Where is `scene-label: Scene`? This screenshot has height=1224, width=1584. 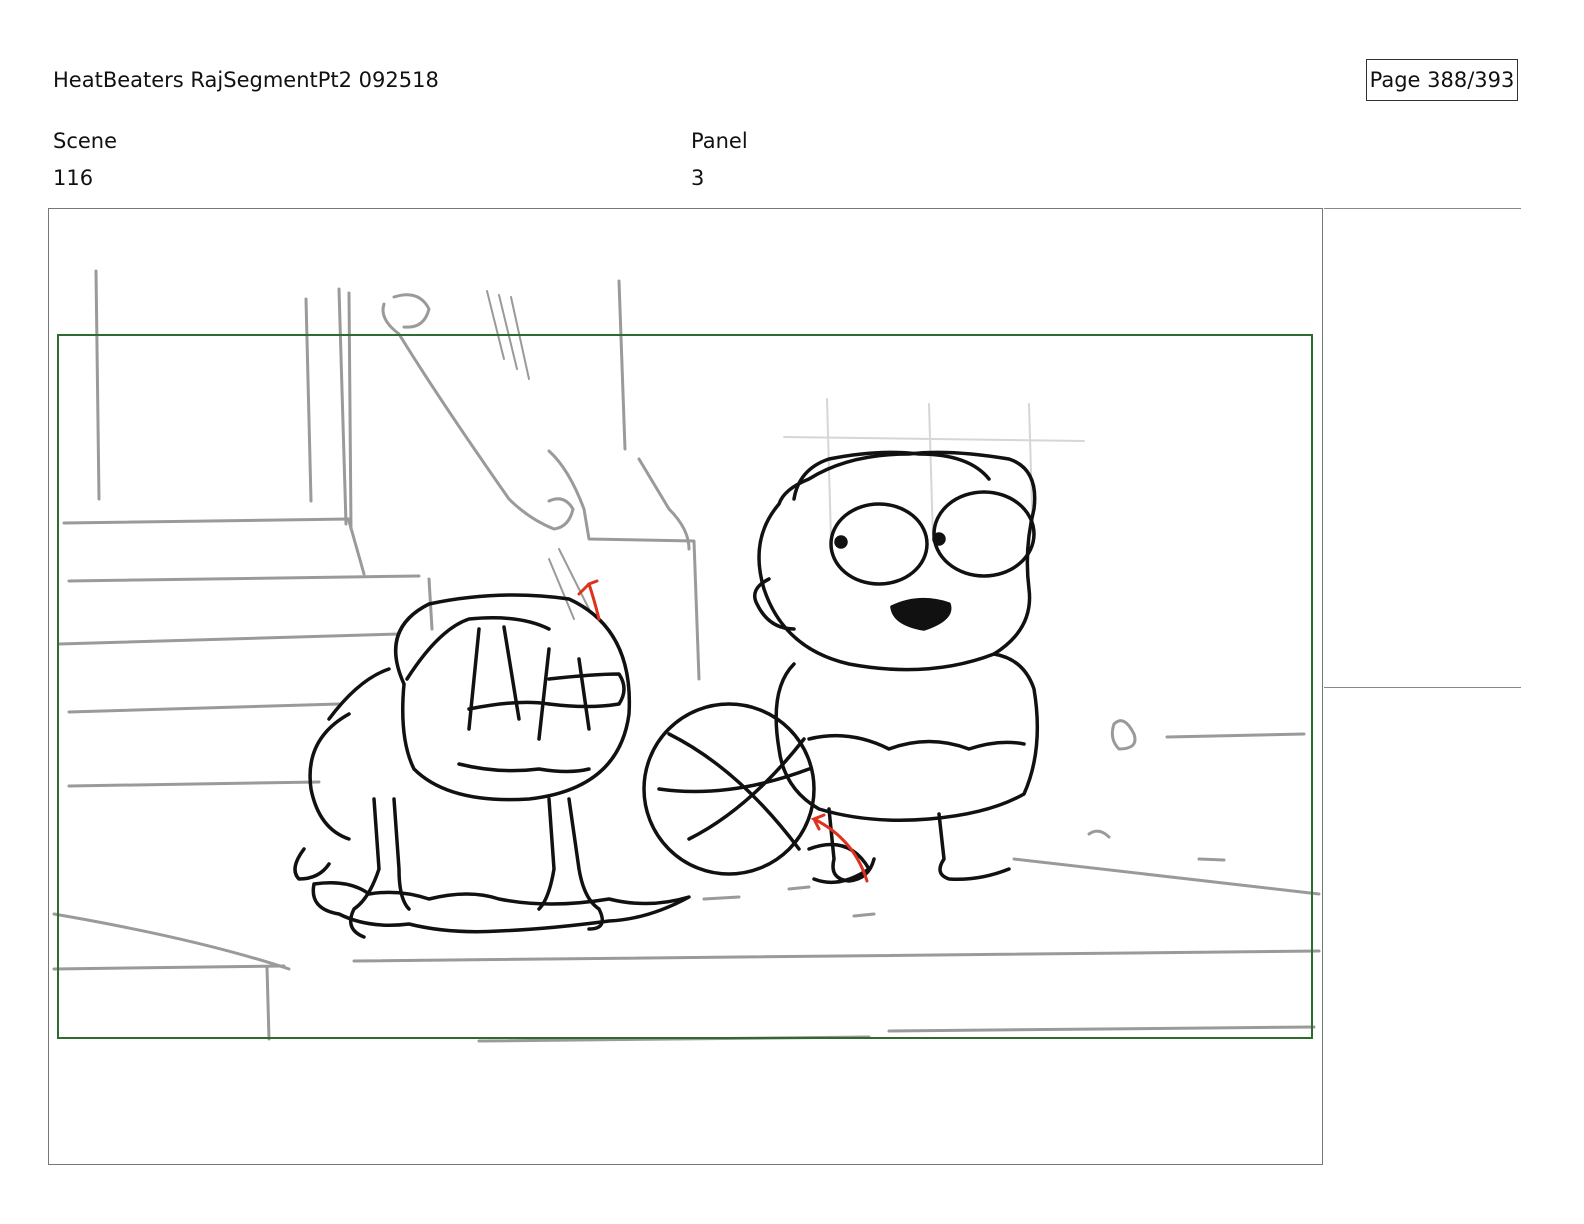
scene-label: Scene is located at coordinates (85, 141).